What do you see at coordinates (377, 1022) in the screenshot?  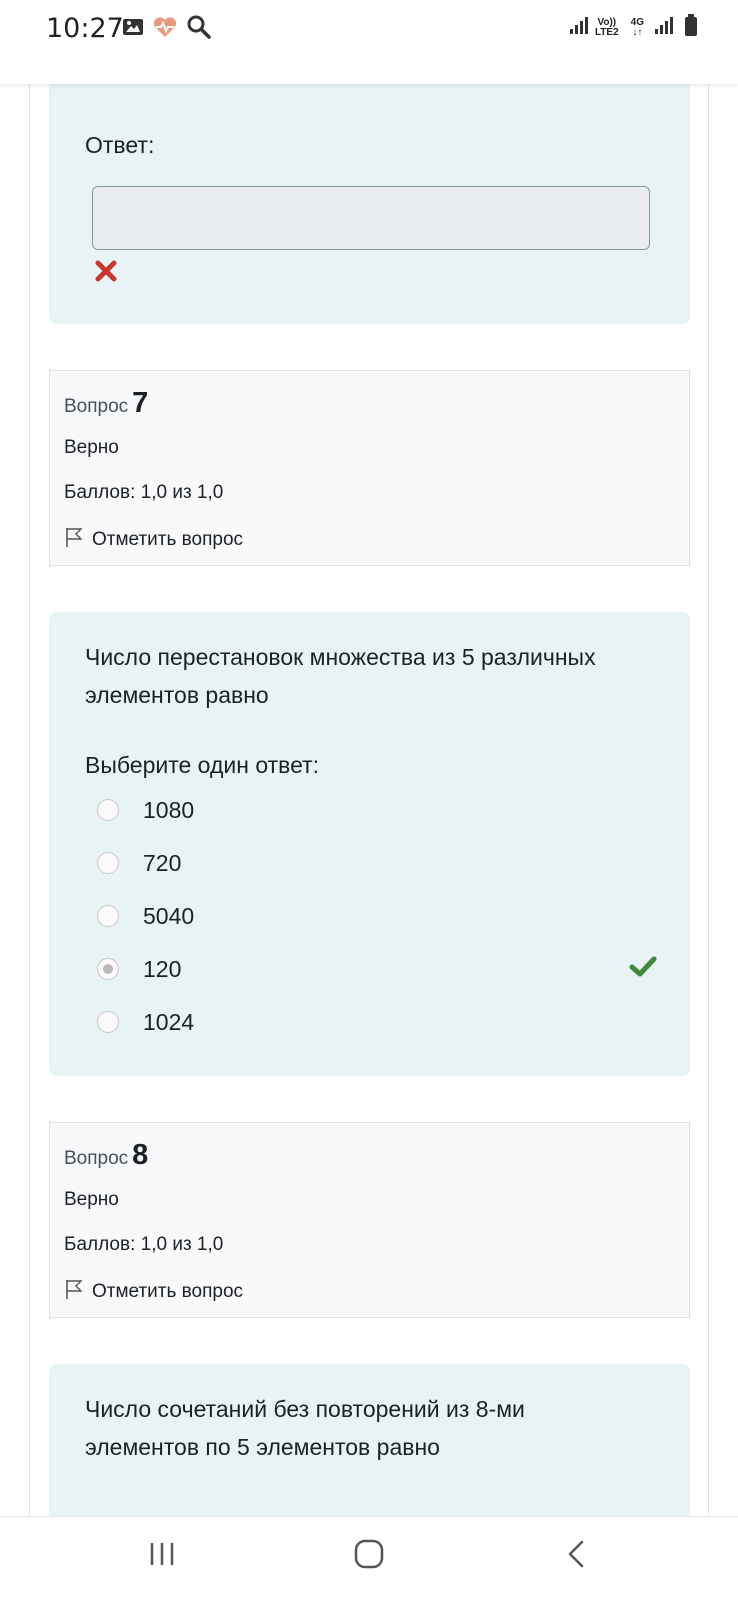 I see `answer-option: 1024` at bounding box center [377, 1022].